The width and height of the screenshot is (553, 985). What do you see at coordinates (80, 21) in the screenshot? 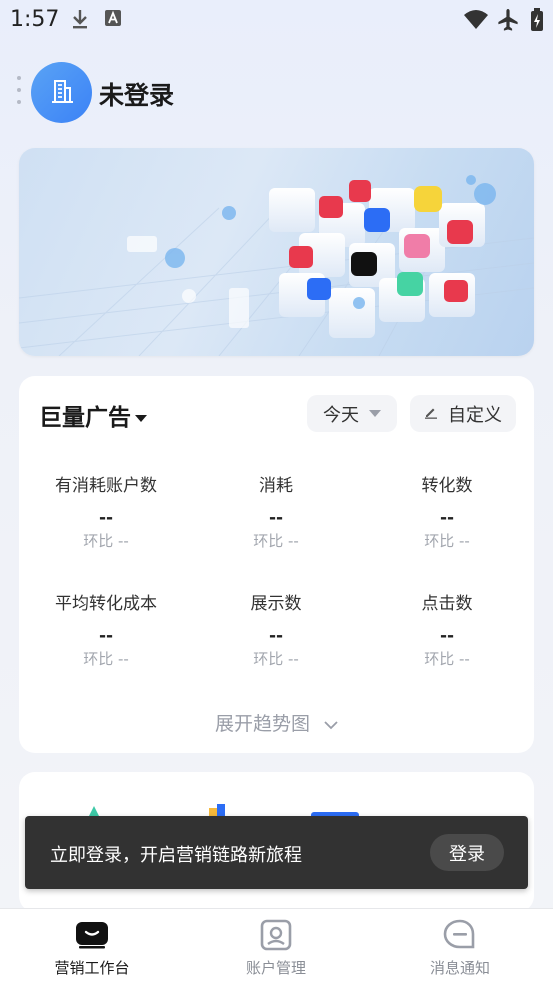
I see `download-icon` at bounding box center [80, 21].